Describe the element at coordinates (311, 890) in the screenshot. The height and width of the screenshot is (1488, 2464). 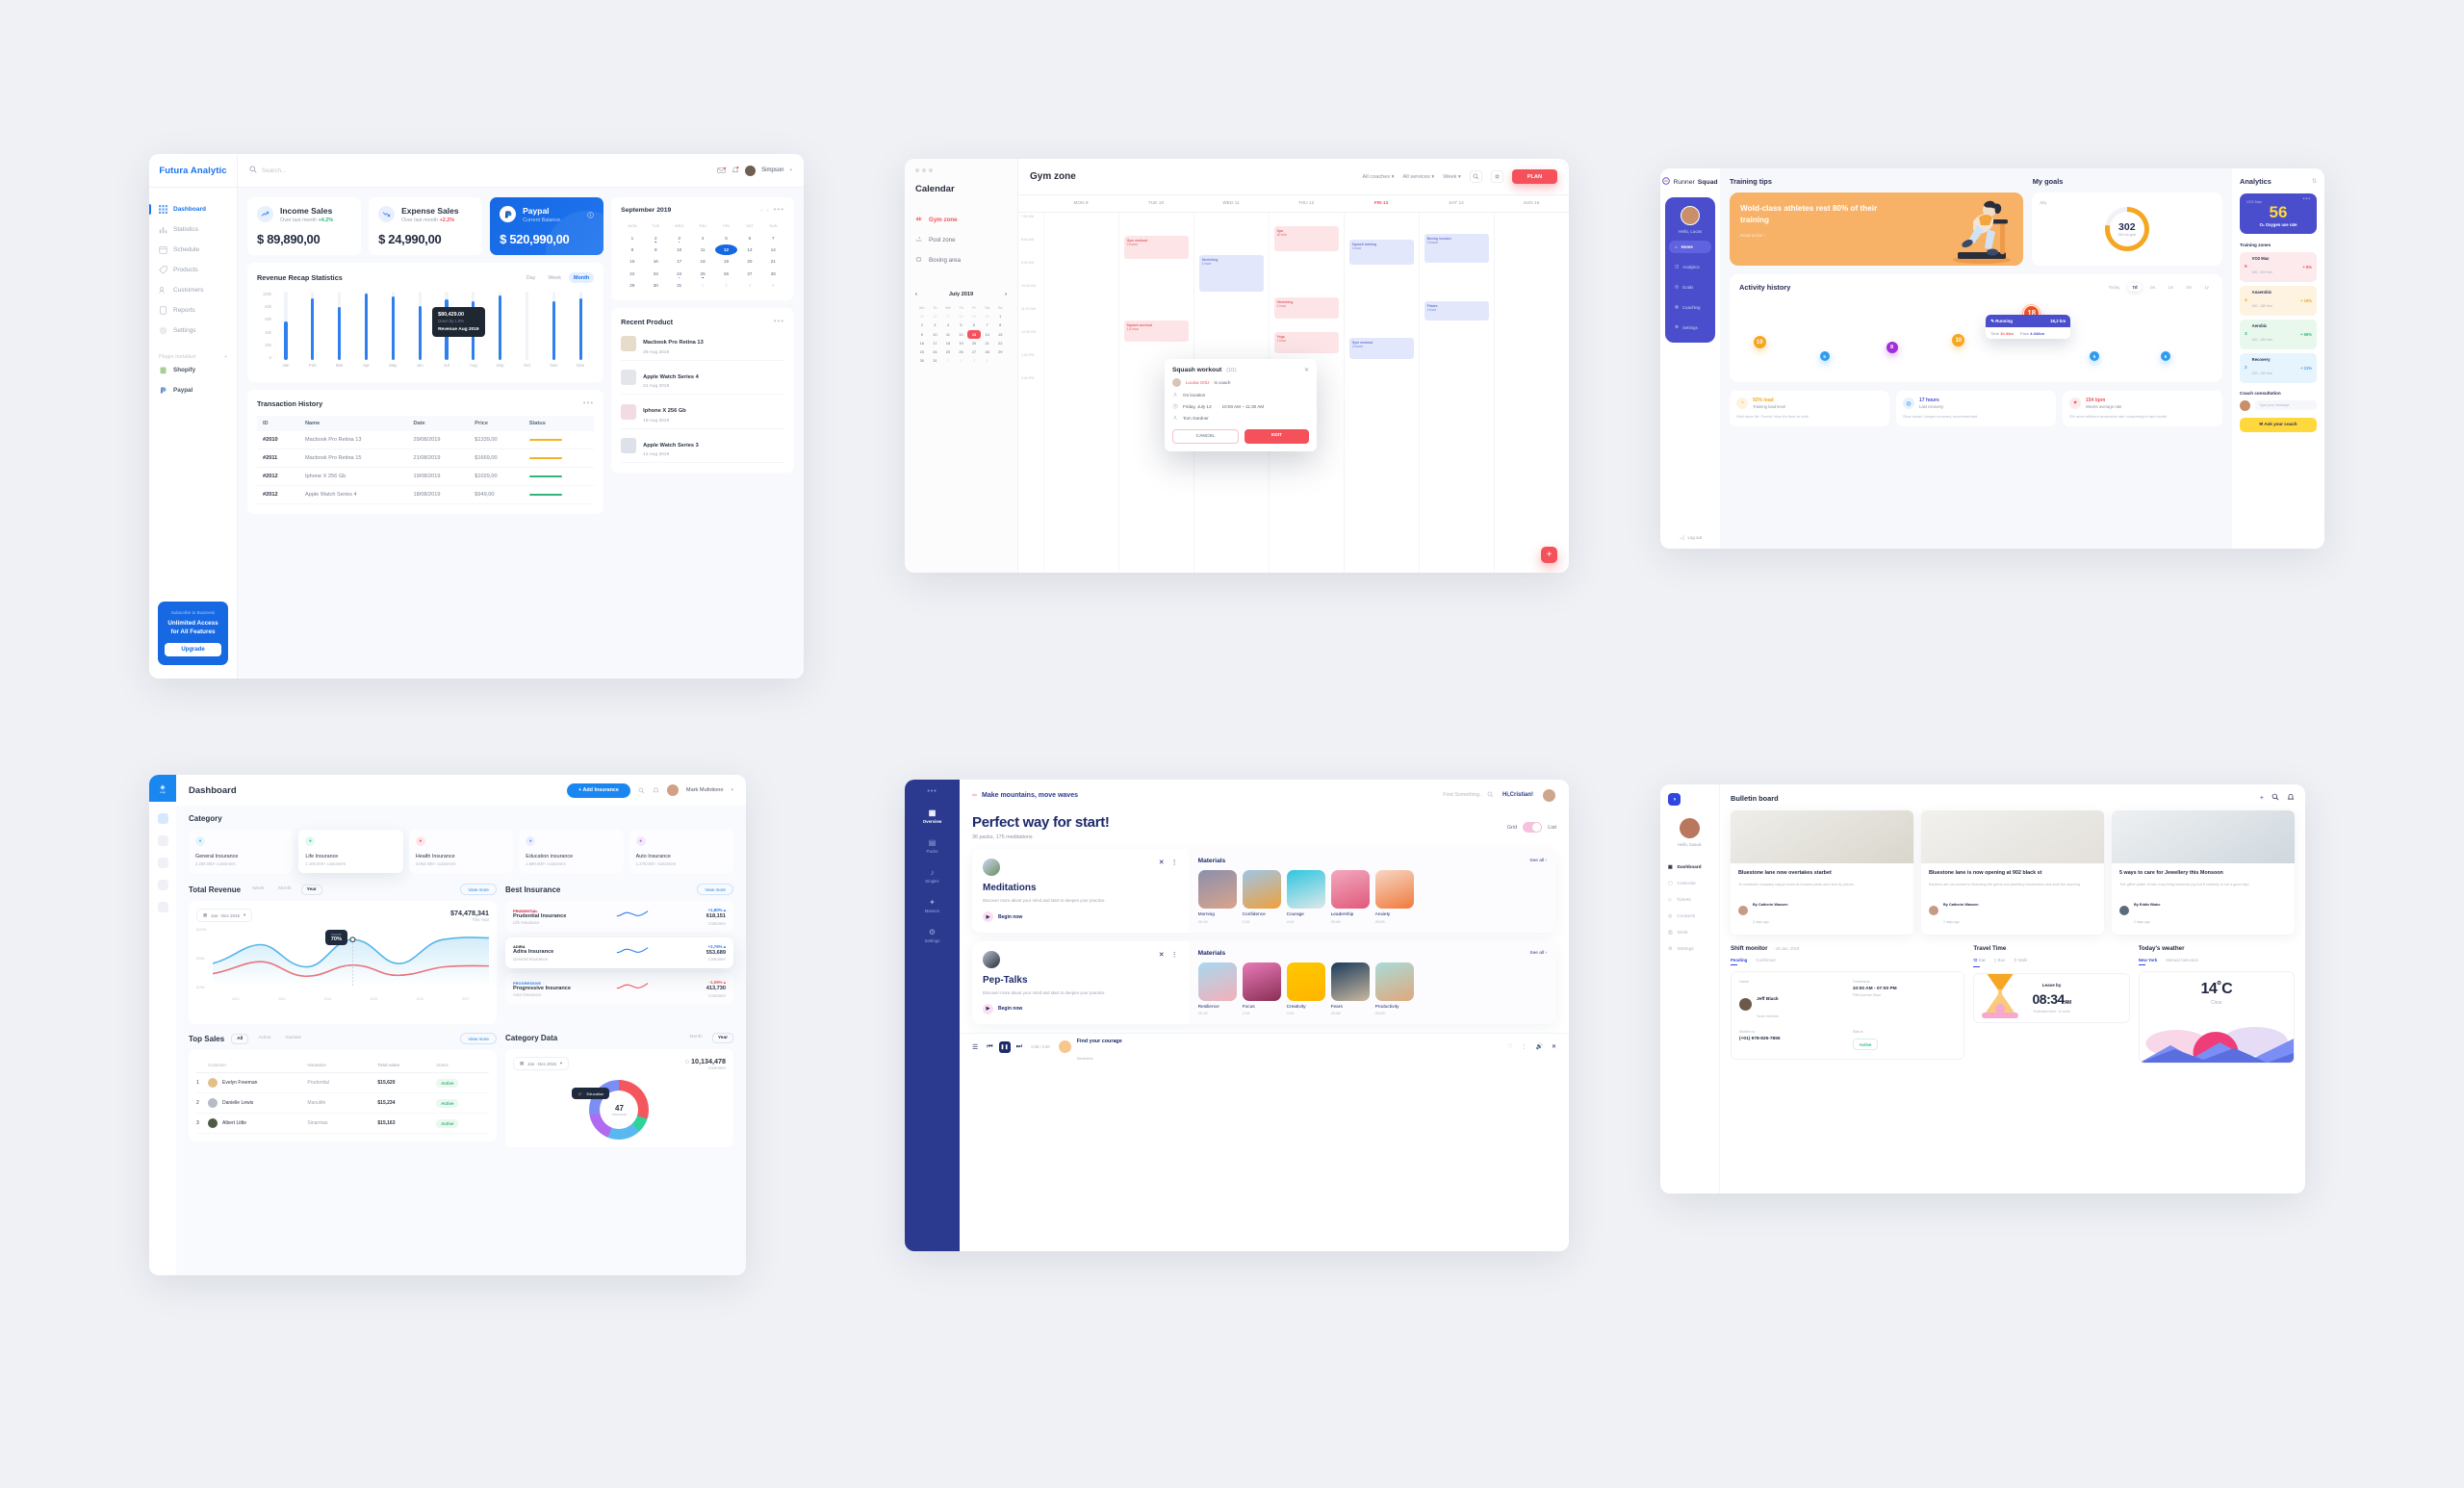
I see `tab-year: Year` at that location.